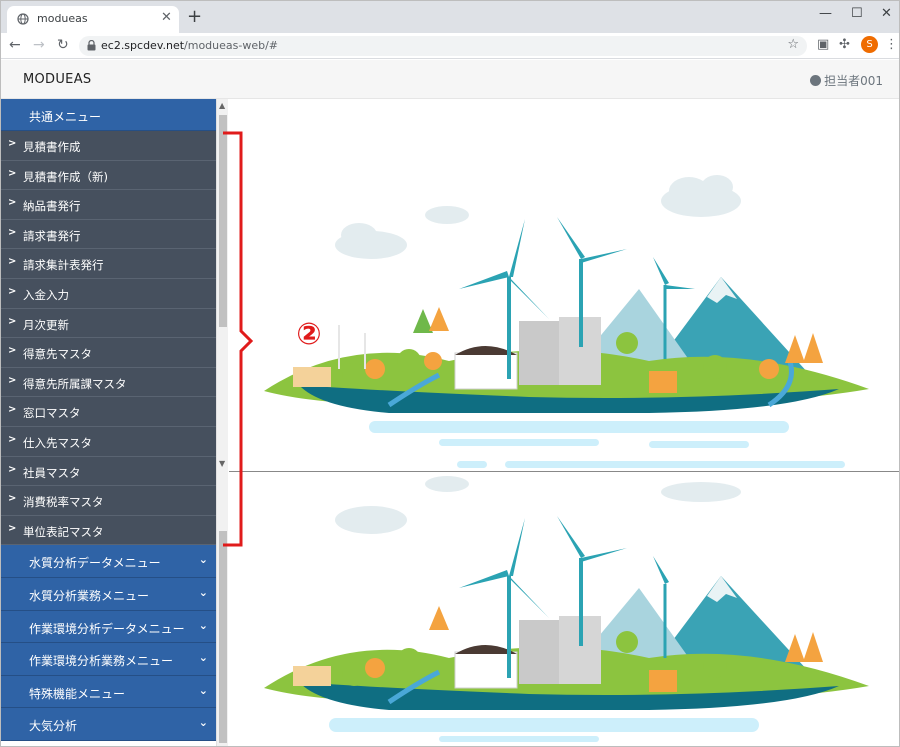 Image resolution: width=900 pixels, height=747 pixels. Describe the element at coordinates (52, 206) in the screenshot. I see `sidebar-item-label: 納品書発行` at that location.